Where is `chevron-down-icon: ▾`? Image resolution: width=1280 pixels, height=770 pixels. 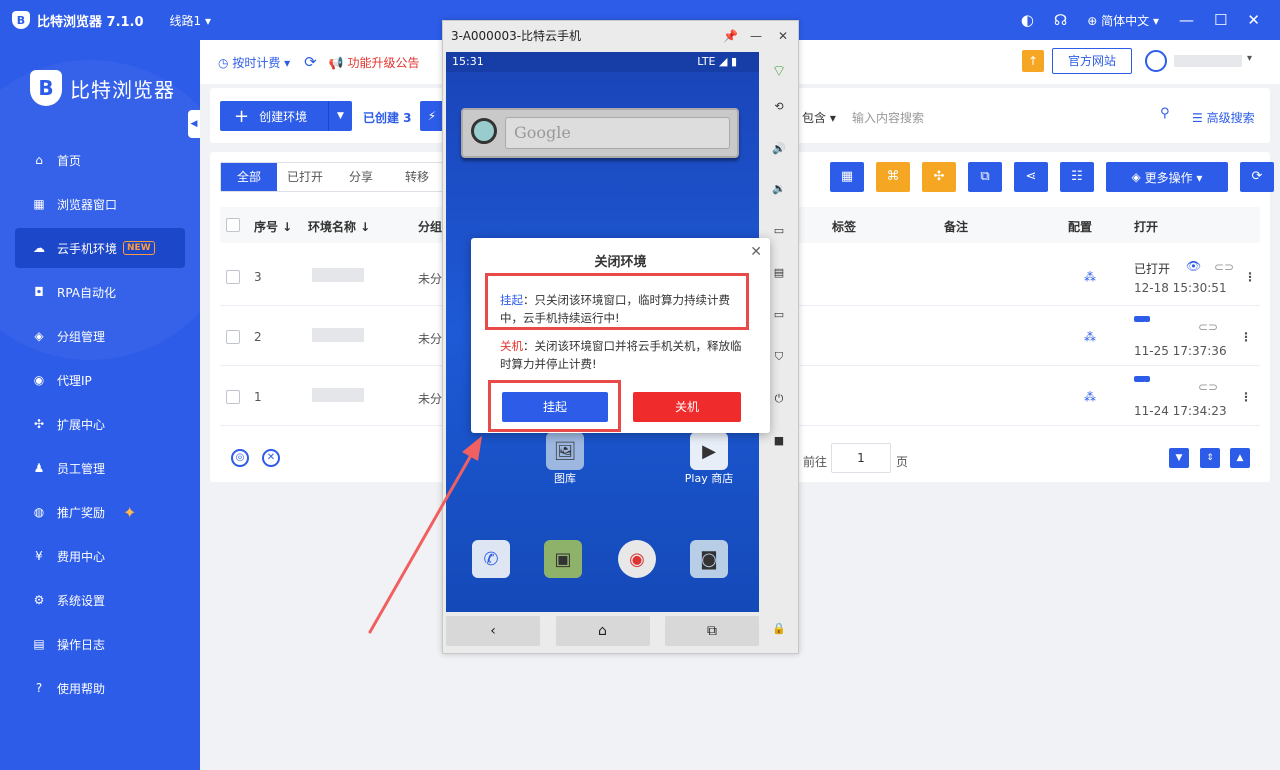 chevron-down-icon: ▾ is located at coordinates (1249, 58).